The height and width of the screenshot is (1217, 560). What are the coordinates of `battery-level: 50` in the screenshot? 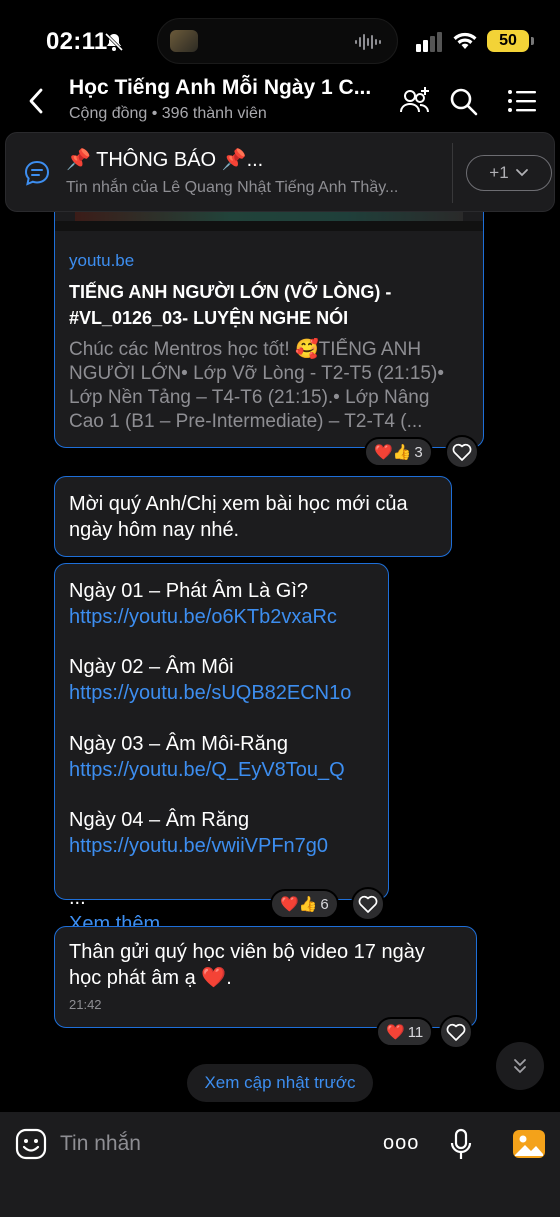 It's located at (508, 41).